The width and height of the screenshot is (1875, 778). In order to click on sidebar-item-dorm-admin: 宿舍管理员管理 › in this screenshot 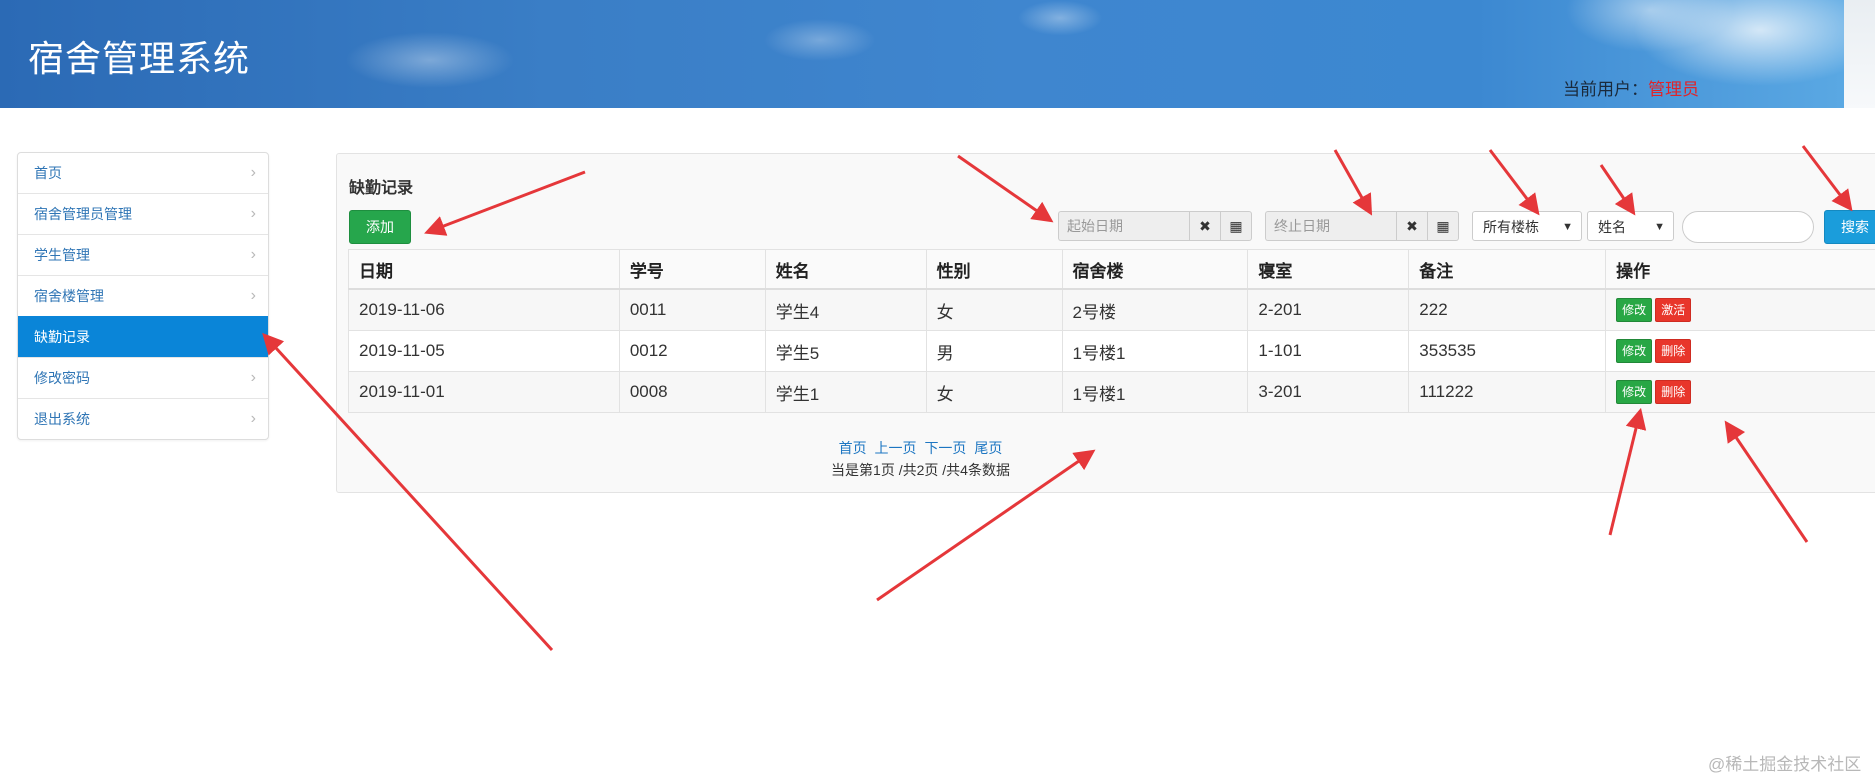, I will do `click(143, 213)`.